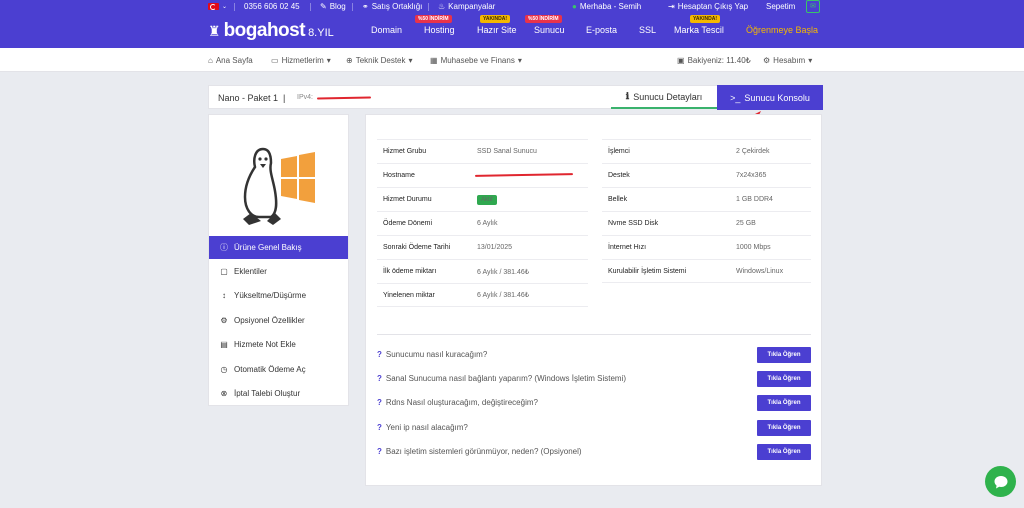 The width and height of the screenshot is (1024, 508). I want to click on sidebar-item-options: ⚙ Opsiyonel Özellikler, so click(278, 320).